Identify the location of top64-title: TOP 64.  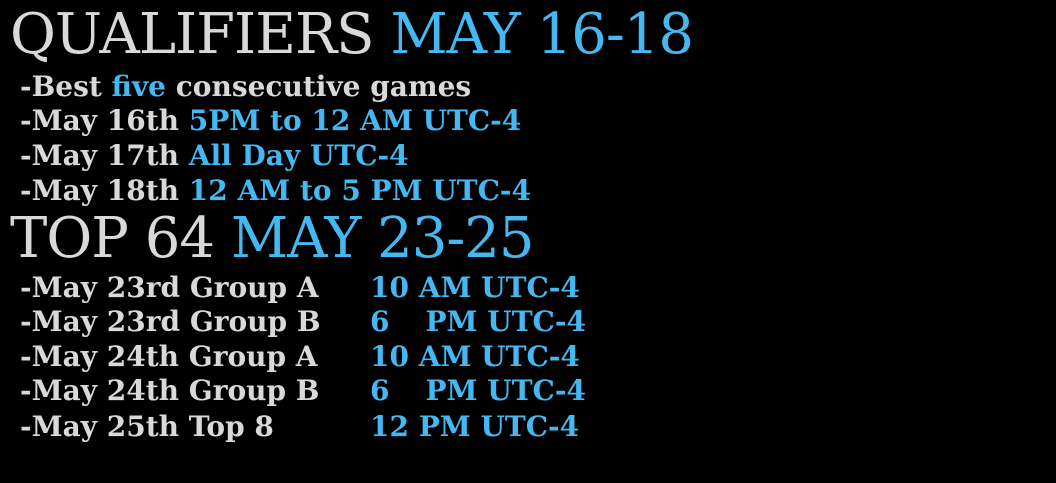
(112, 238).